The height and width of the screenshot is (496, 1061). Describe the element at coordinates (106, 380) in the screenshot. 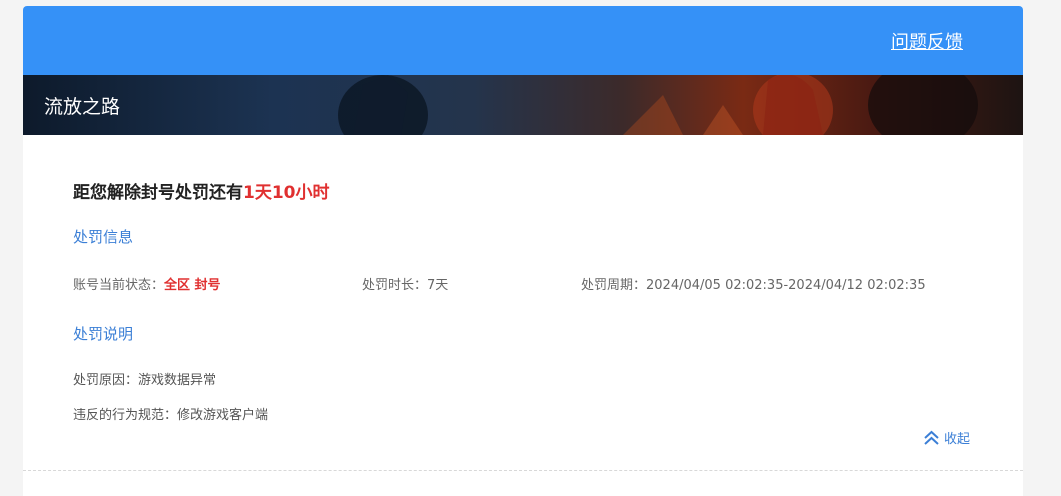

I see `reason-label: 处罚原因：` at that location.